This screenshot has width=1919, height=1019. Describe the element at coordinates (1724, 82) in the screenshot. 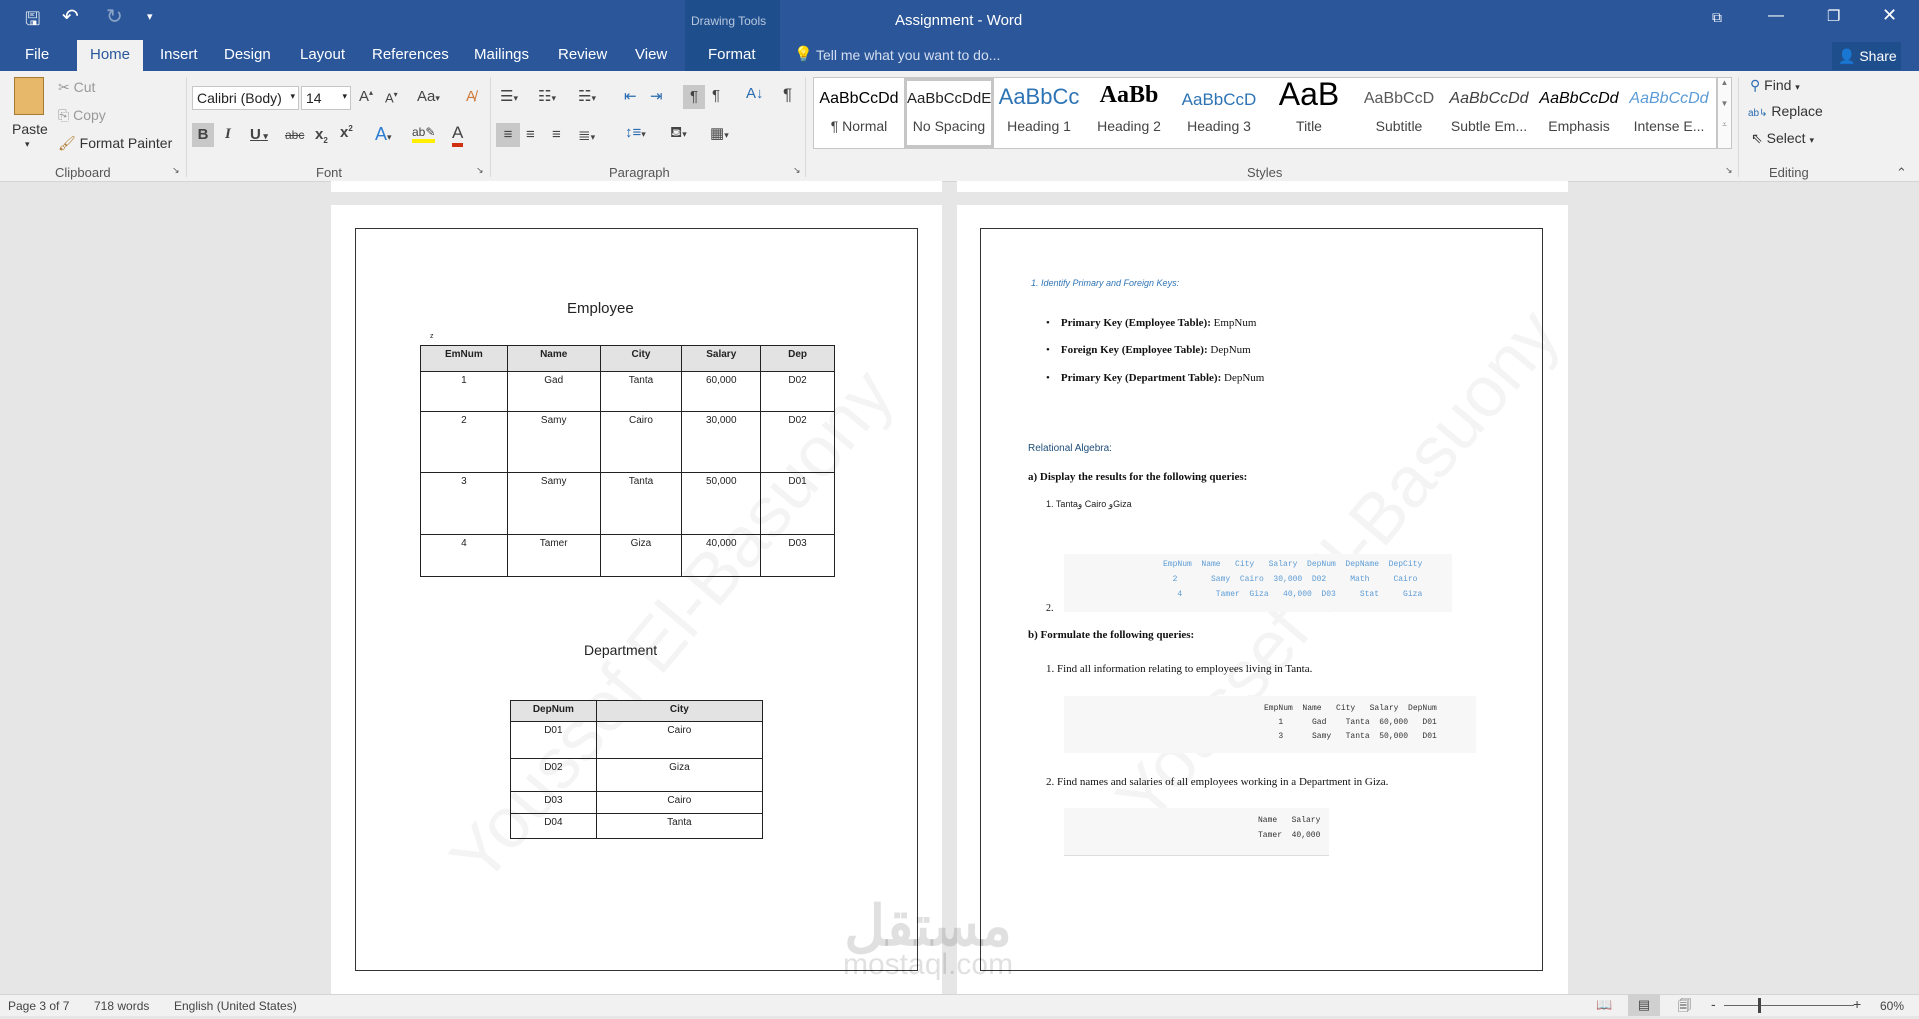

I see `scroll-up-icon: ▲` at that location.